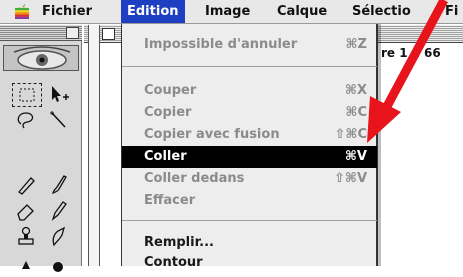 This screenshot has width=463, height=277. What do you see at coordinates (59, 185) in the screenshot?
I see `paintbrush-tool-icon` at bounding box center [59, 185].